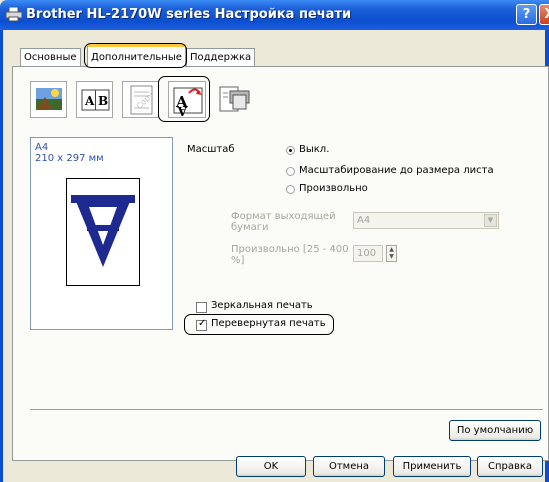 Image resolution: width=549 pixels, height=482 pixels. Describe the element at coordinates (495, 430) in the screenshot. I see `default-button: По умолчанию` at that location.